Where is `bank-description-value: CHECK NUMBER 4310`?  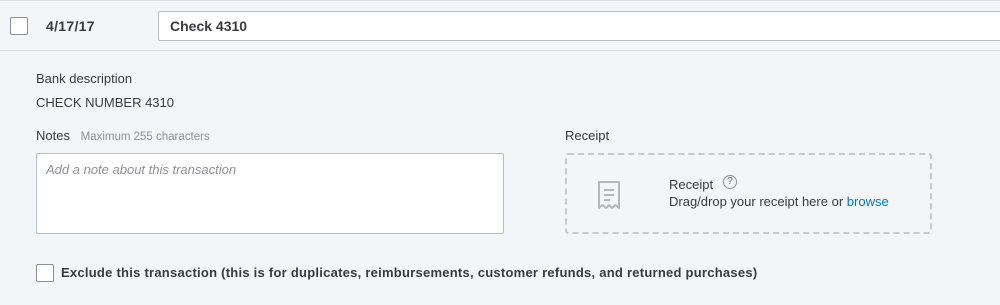 bank-description-value: CHECK NUMBER 4310 is located at coordinates (105, 102).